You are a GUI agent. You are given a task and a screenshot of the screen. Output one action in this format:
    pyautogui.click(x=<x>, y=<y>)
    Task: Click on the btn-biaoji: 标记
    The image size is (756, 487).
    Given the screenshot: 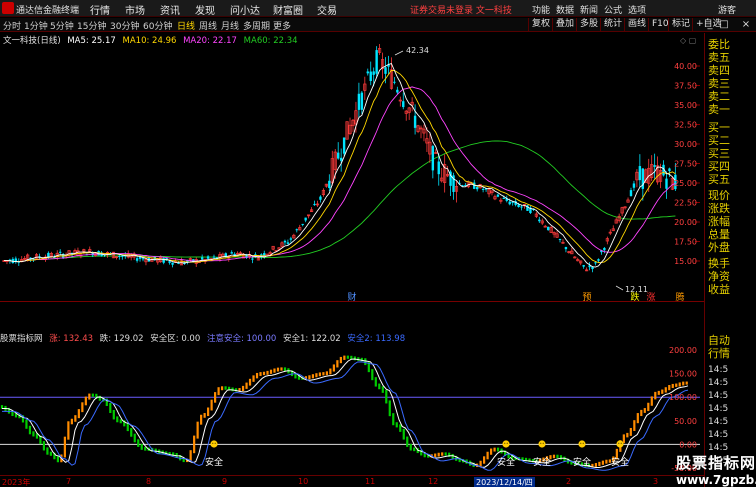 What is the action you would take?
    pyautogui.click(x=680, y=24)
    